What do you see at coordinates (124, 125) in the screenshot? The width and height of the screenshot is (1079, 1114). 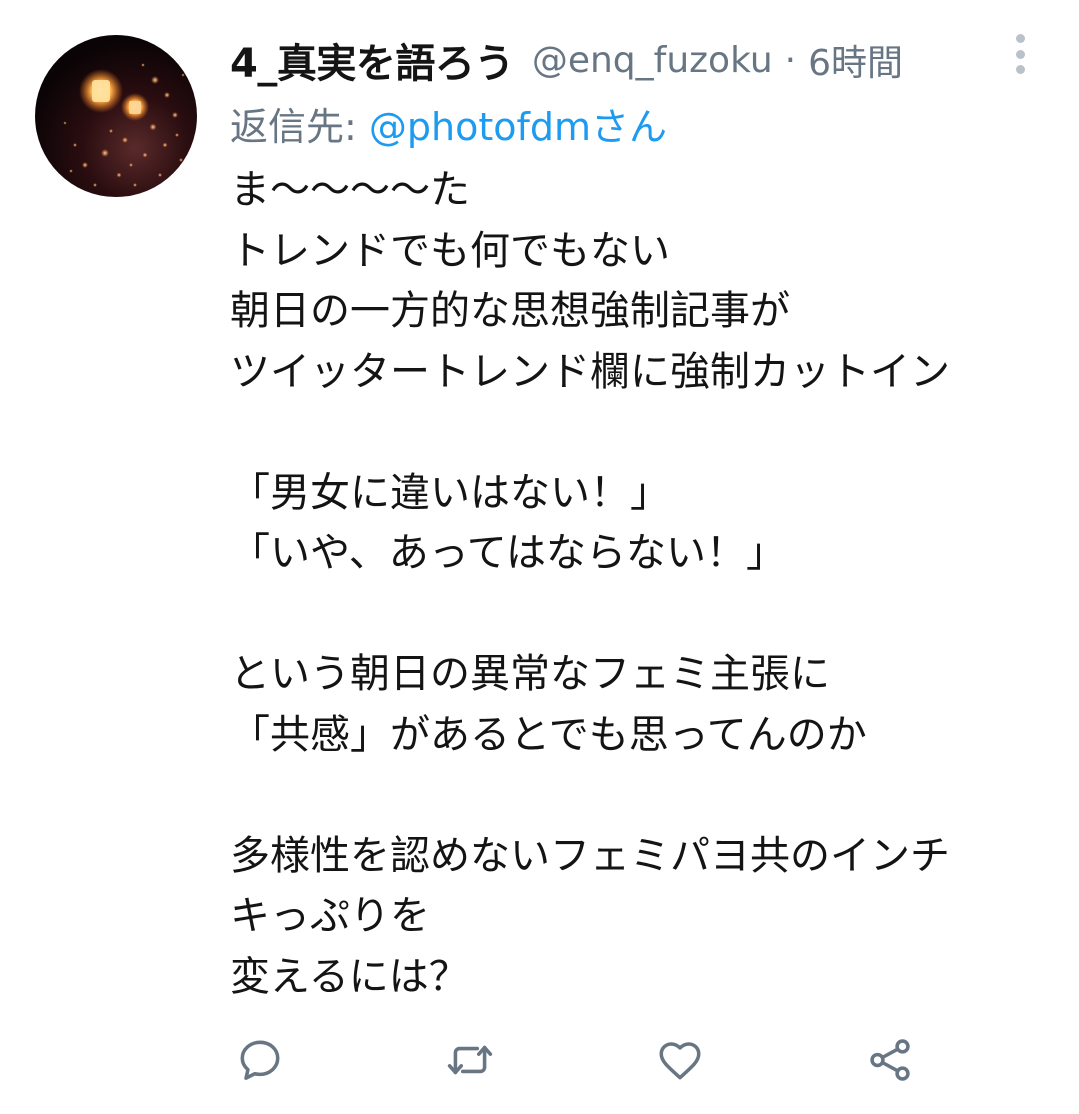 I see `avatar-image` at bounding box center [124, 125].